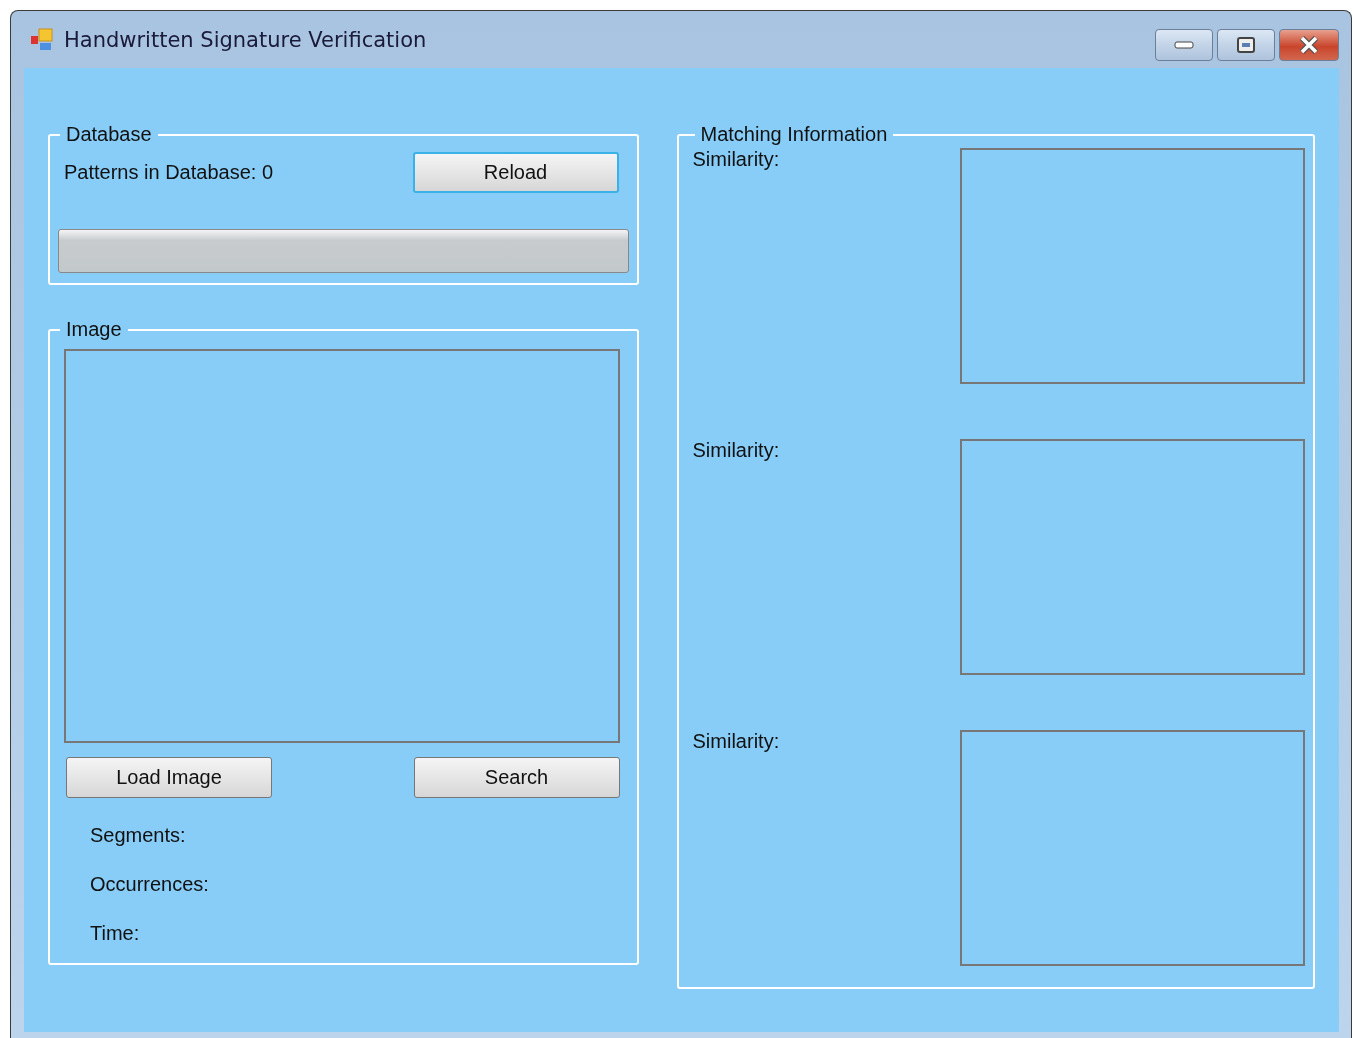  Describe the element at coordinates (150, 884) in the screenshot. I see `stat-label: Occurrences:` at that location.